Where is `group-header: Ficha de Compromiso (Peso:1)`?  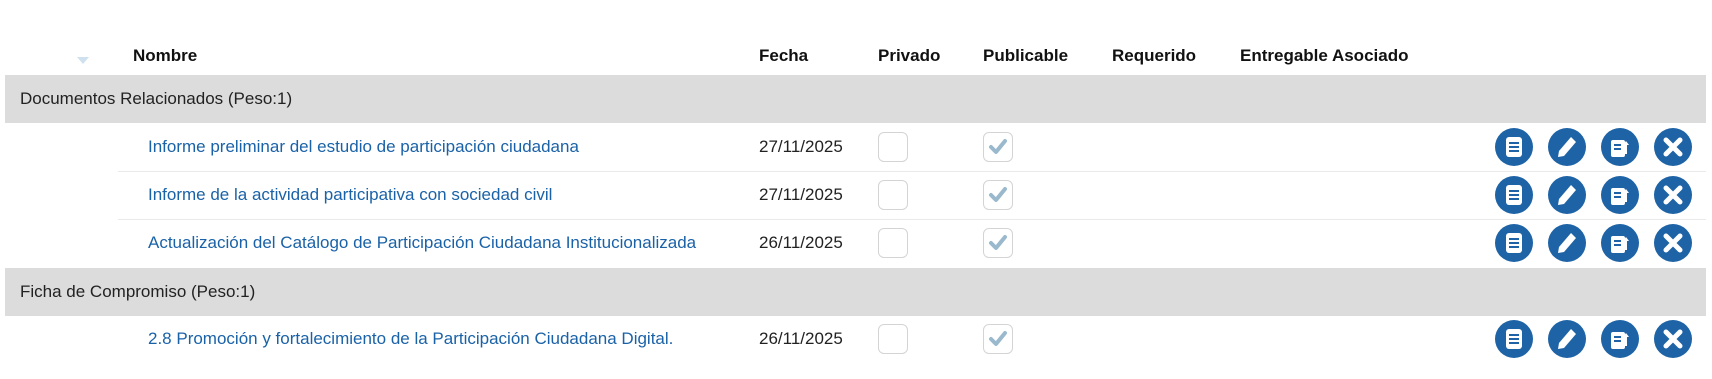 group-header: Ficha de Compromiso (Peso:1) is located at coordinates (855, 292).